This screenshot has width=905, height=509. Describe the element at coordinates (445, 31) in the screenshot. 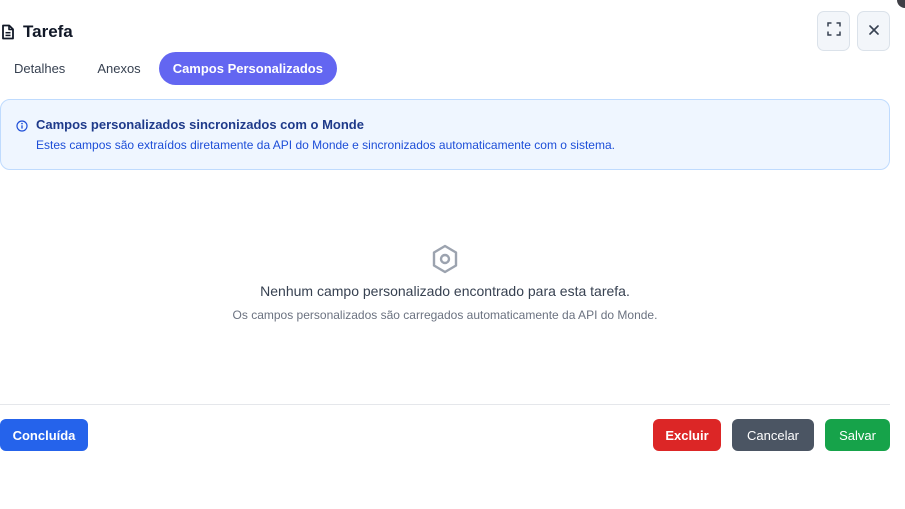

I see `dialog-header: Tarefa` at that location.